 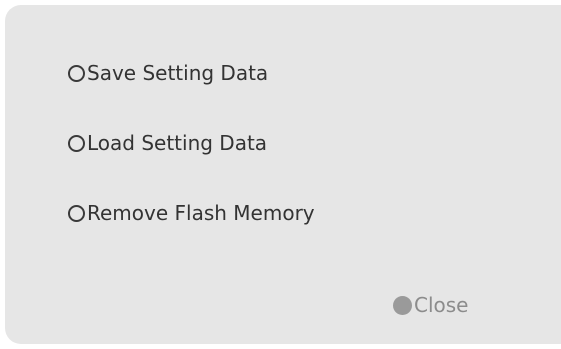 I want to click on remove-flash-memory-label: Remove Flash Memory, so click(x=201, y=213).